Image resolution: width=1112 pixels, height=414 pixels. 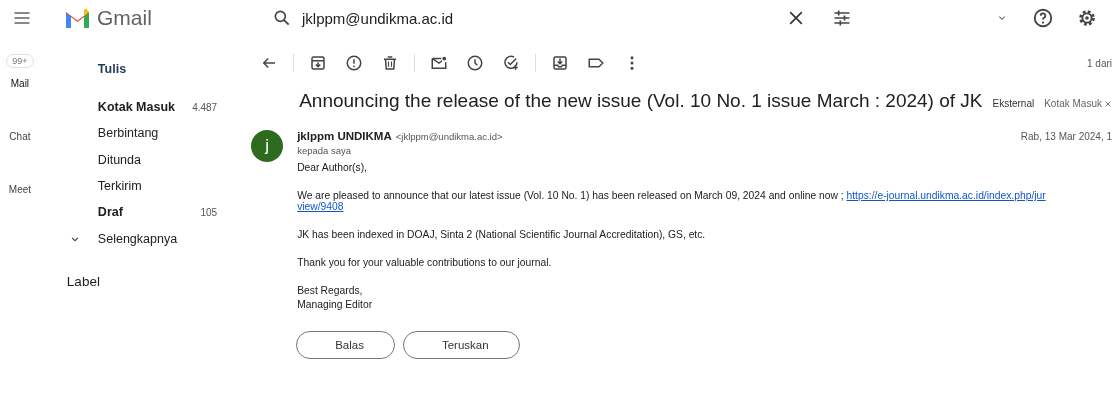 I want to click on remove-label-icon, so click(x=1108, y=103).